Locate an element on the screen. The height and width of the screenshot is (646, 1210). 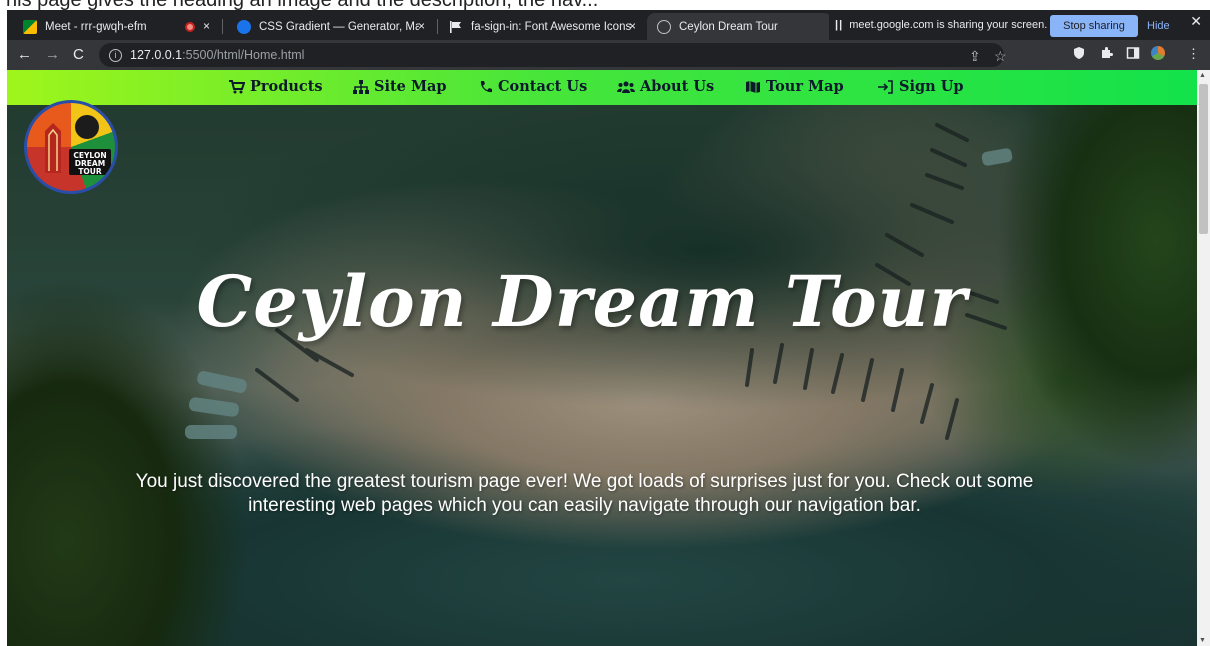
shield-extension-icon is located at coordinates (1079, 53).